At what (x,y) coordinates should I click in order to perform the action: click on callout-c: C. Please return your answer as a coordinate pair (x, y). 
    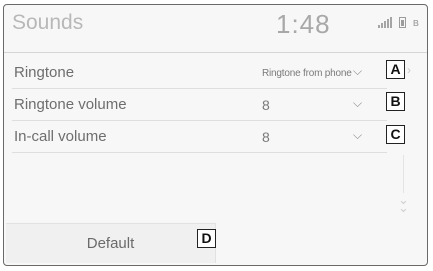
    Looking at the image, I should click on (395, 134).